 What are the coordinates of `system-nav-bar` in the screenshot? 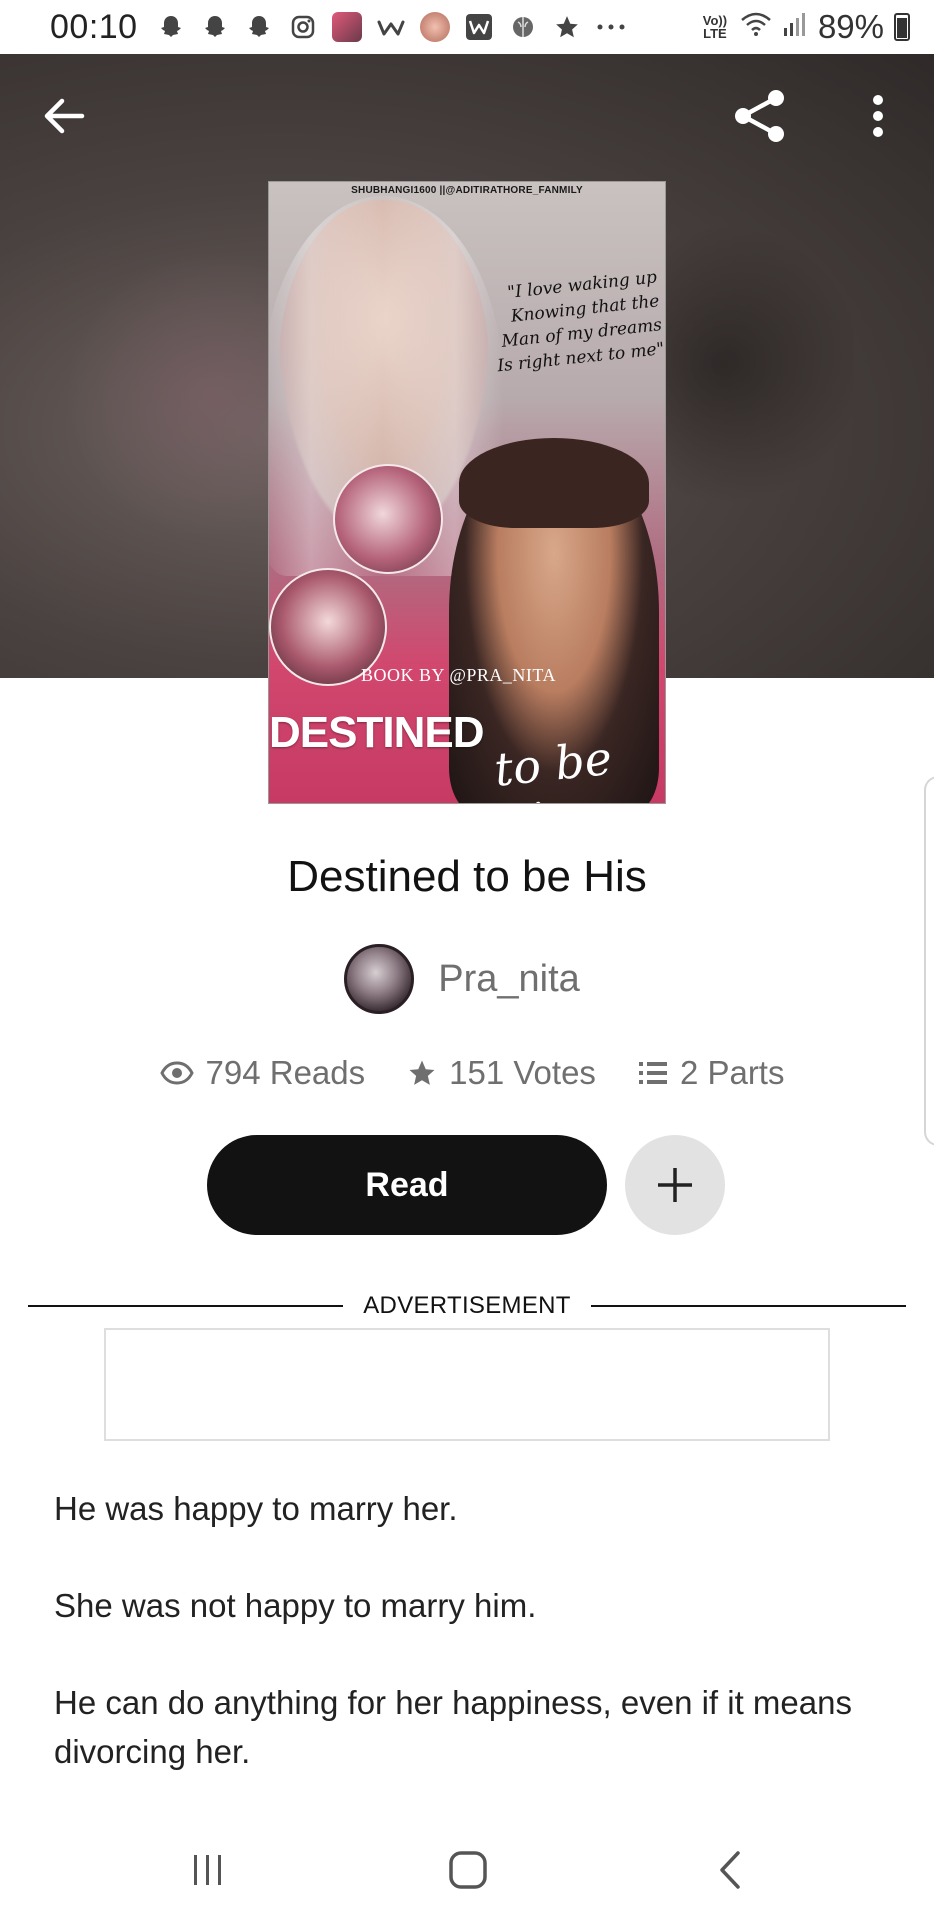 It's located at (467, 1870).